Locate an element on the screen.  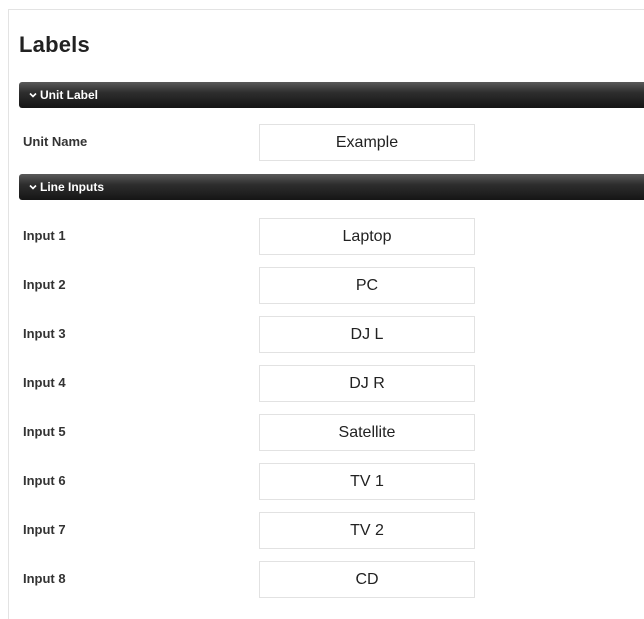
input-7-field is located at coordinates (367, 530).